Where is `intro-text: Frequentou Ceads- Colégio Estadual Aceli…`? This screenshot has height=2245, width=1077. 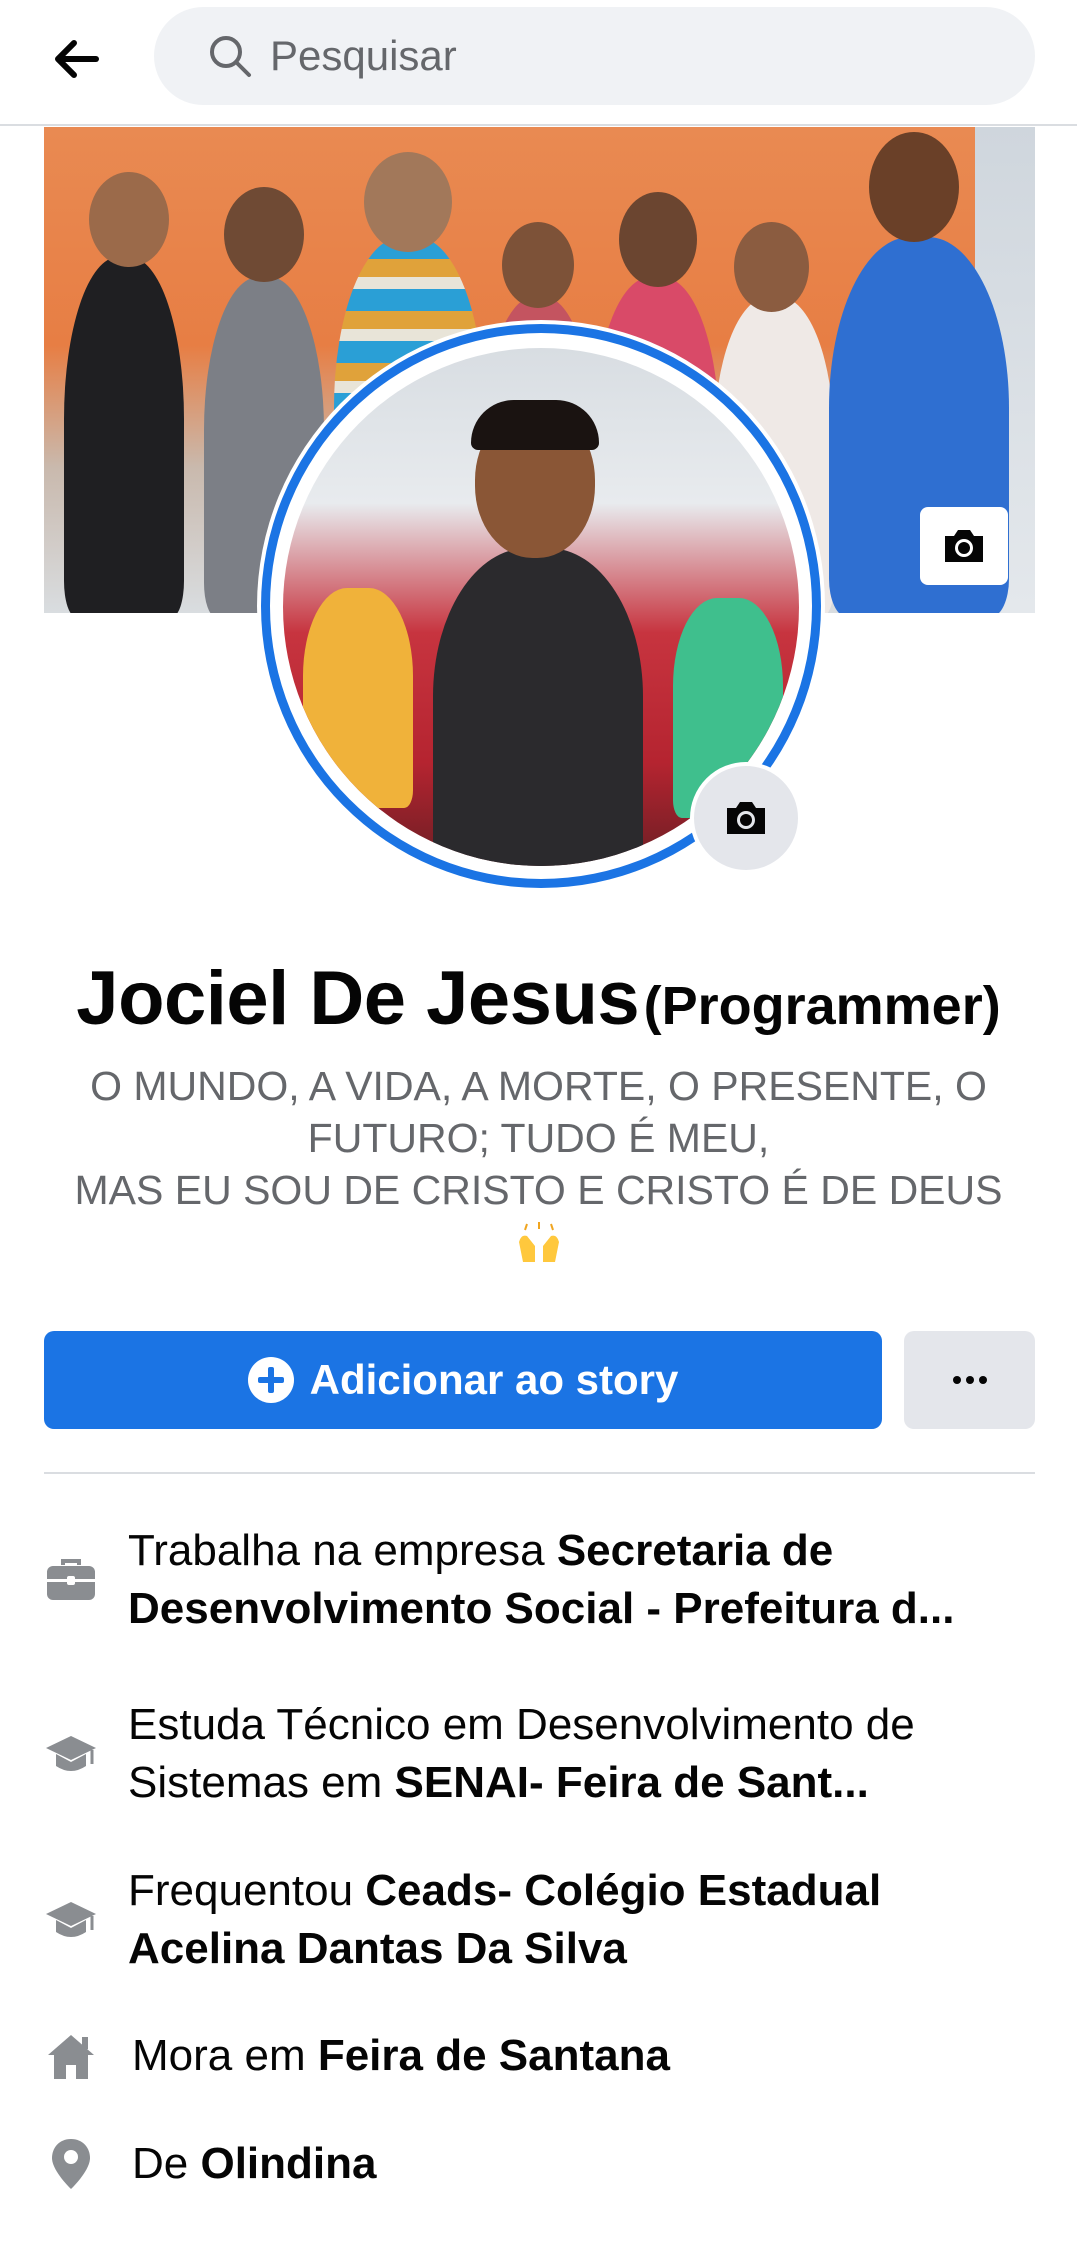 intro-text: Frequentou Ceads- Colégio Estadual Aceli… is located at coordinates (578, 1920).